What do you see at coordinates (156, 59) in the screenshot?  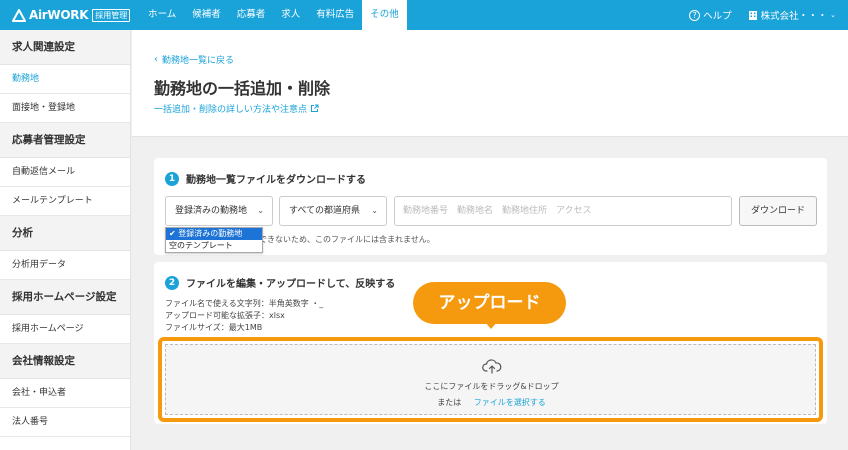 I see `chevron-left-icon: ‹` at bounding box center [156, 59].